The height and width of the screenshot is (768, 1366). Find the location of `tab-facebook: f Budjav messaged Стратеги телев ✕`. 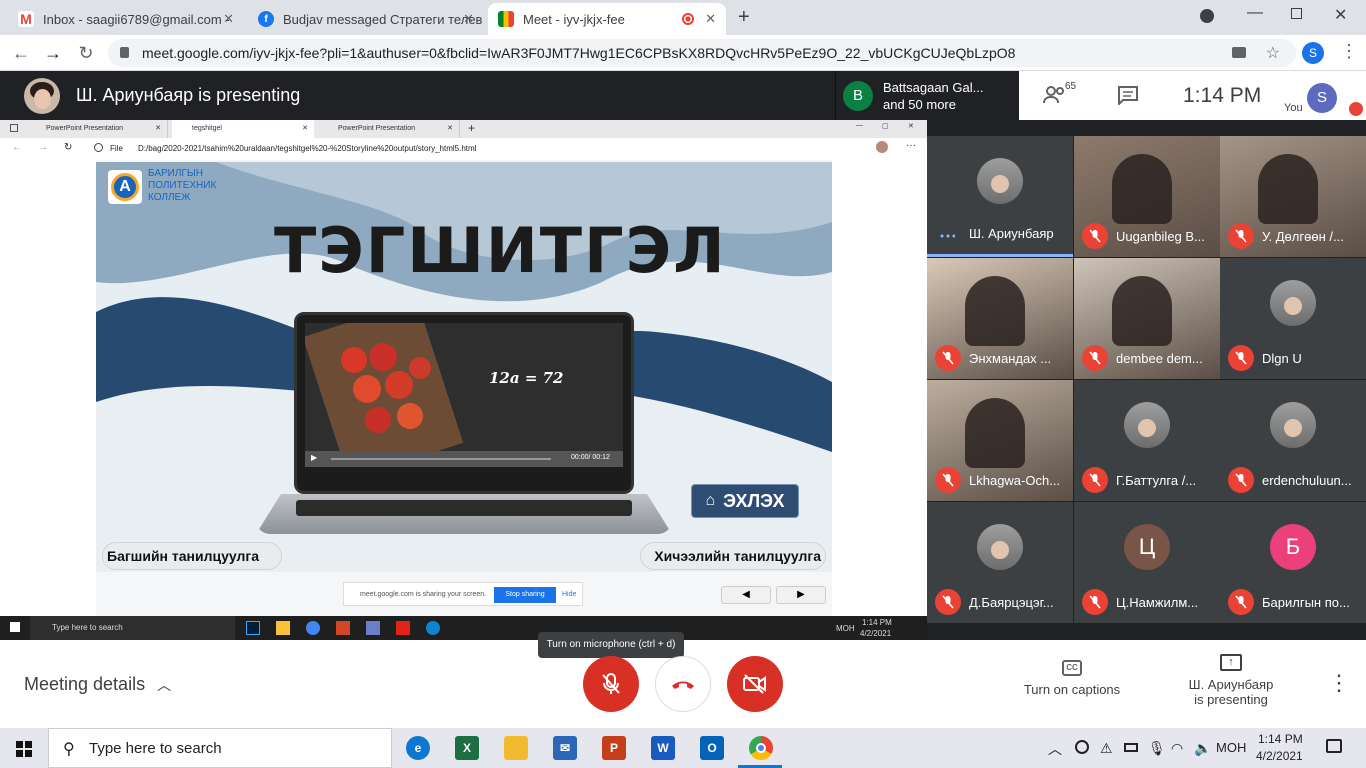

tab-facebook: f Budjav messaged Стратеги телев ✕ is located at coordinates (366, 19).